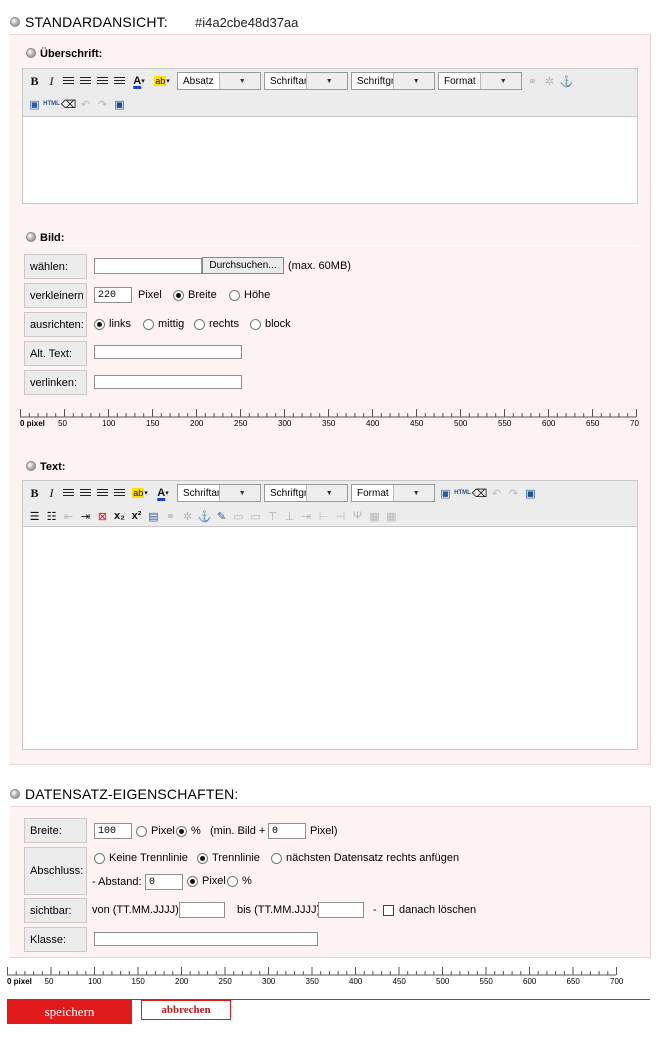  What do you see at coordinates (112, 324) in the screenshot?
I see `align-left-radio: links` at bounding box center [112, 324].